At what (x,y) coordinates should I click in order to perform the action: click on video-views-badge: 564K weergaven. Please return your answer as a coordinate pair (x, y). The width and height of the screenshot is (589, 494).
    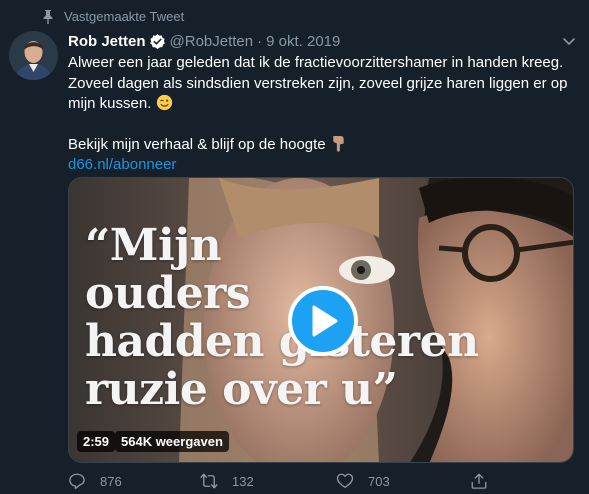
    Looking at the image, I should click on (172, 441).